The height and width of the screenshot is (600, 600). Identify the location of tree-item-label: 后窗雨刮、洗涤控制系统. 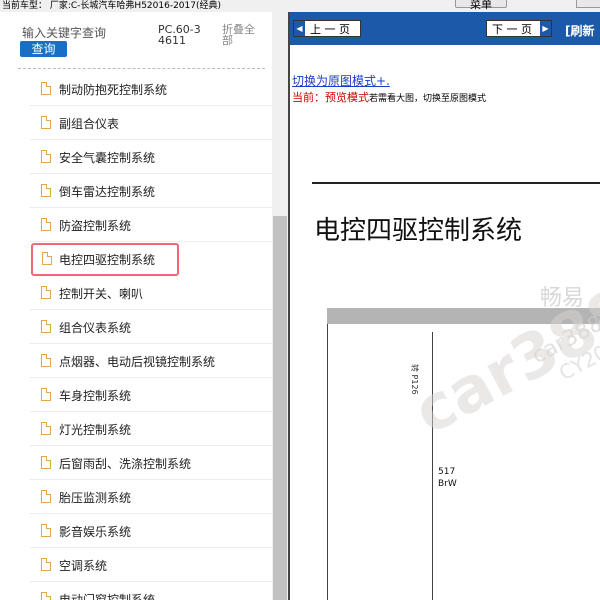
(125, 464).